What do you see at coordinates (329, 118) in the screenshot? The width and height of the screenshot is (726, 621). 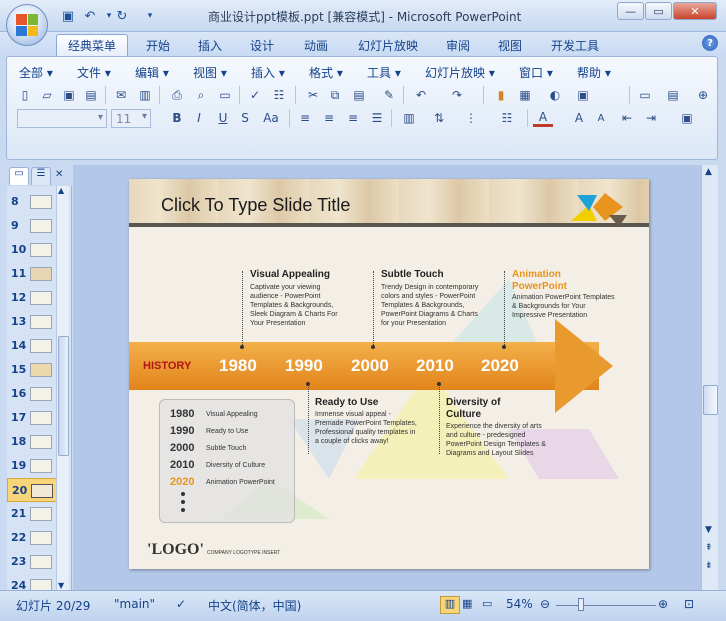 I see `align-center-icon: ≡` at bounding box center [329, 118].